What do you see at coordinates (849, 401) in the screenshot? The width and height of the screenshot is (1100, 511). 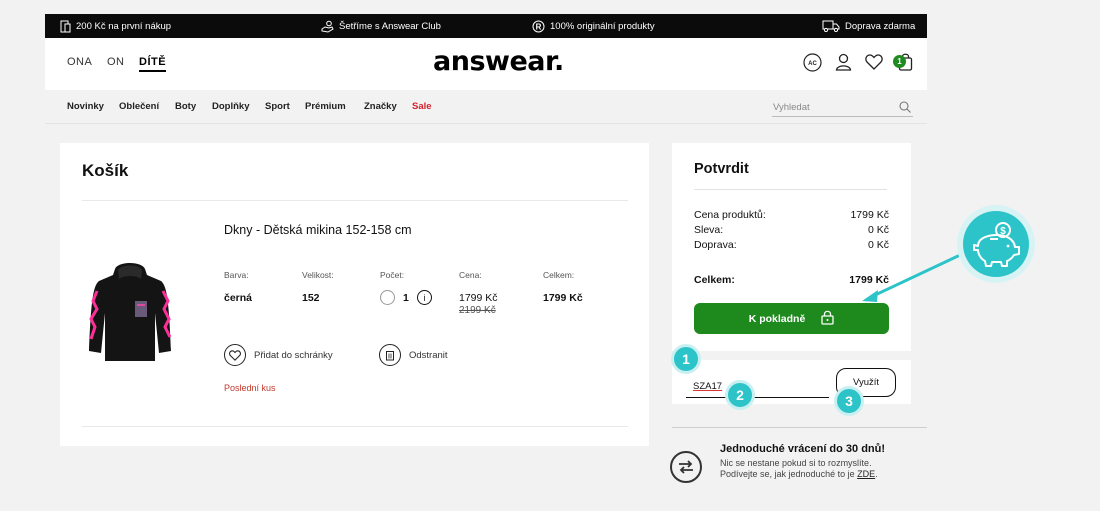 I see `step-marker-3: 3` at bounding box center [849, 401].